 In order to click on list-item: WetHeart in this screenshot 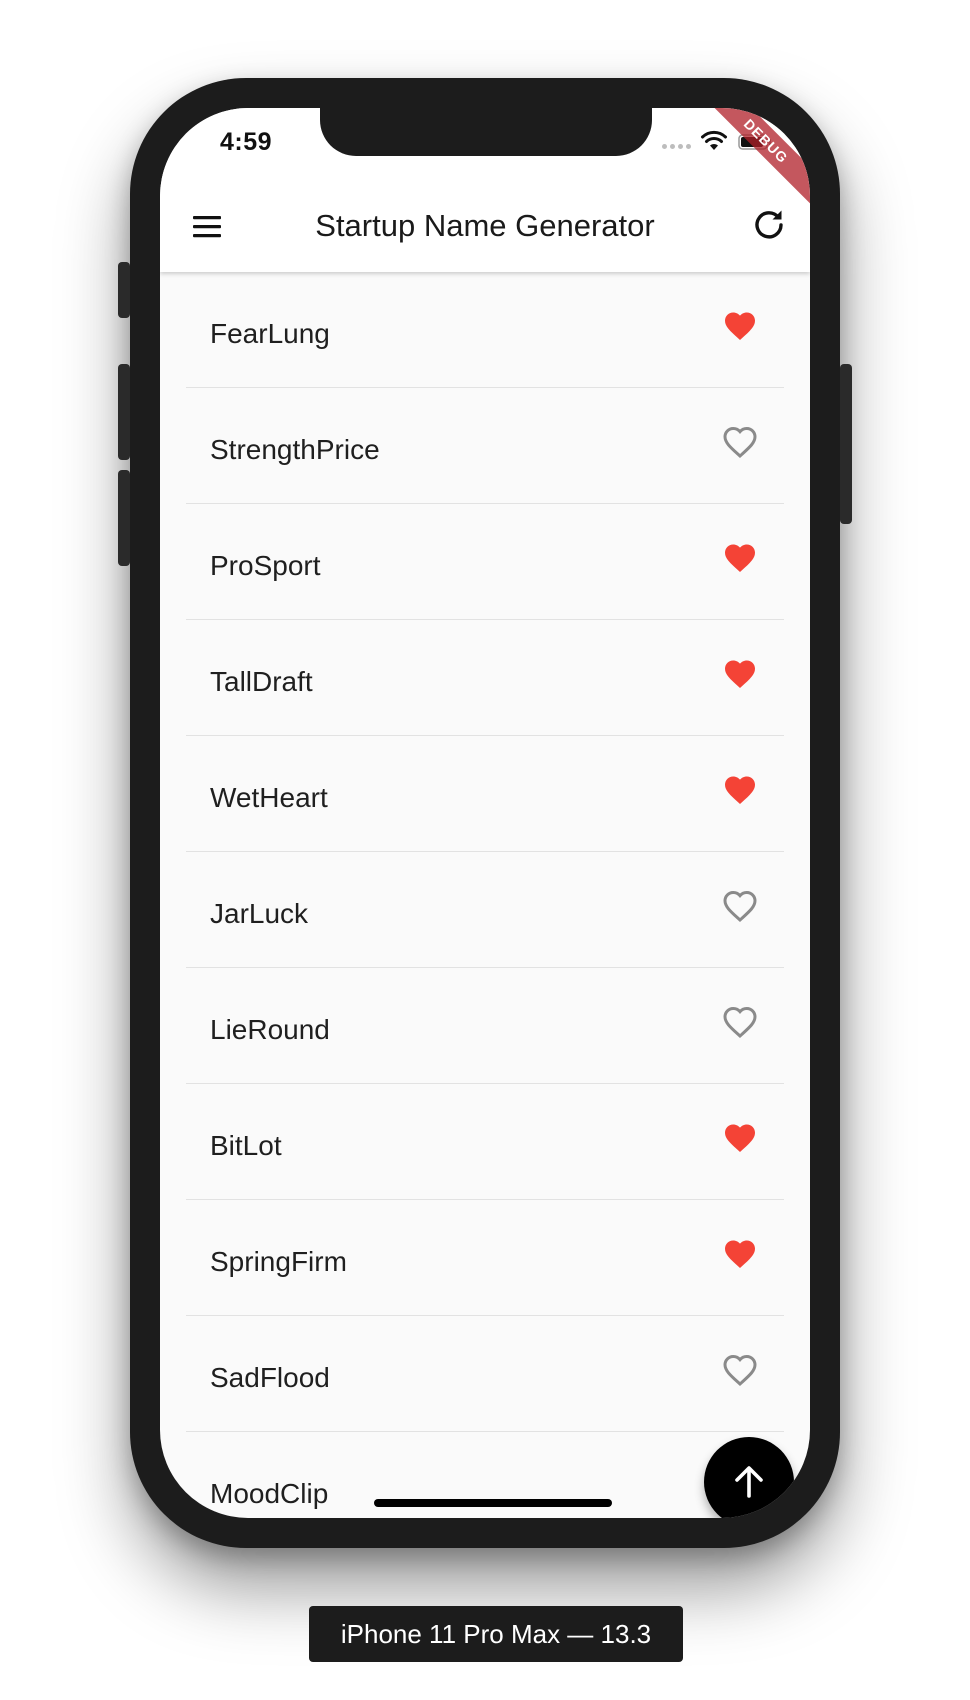, I will do `click(485, 794)`.